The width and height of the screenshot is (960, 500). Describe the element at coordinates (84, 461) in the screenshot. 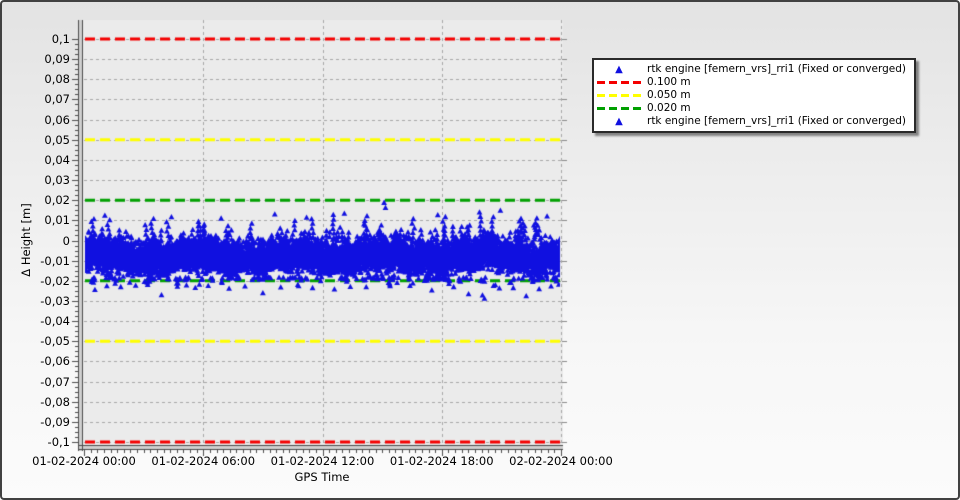

I see `x-tick-label: 01-02-2024 00:00` at that location.